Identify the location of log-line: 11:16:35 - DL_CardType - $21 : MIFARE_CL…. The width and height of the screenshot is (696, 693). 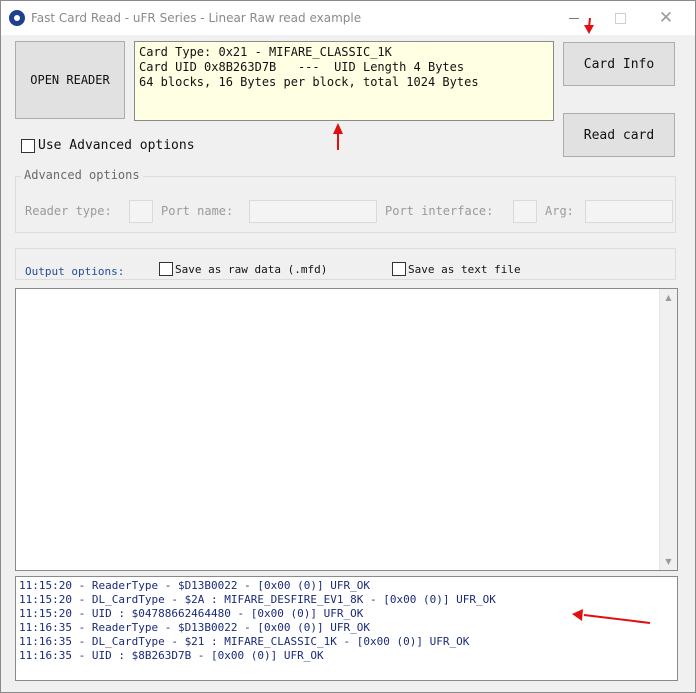
(244, 641).